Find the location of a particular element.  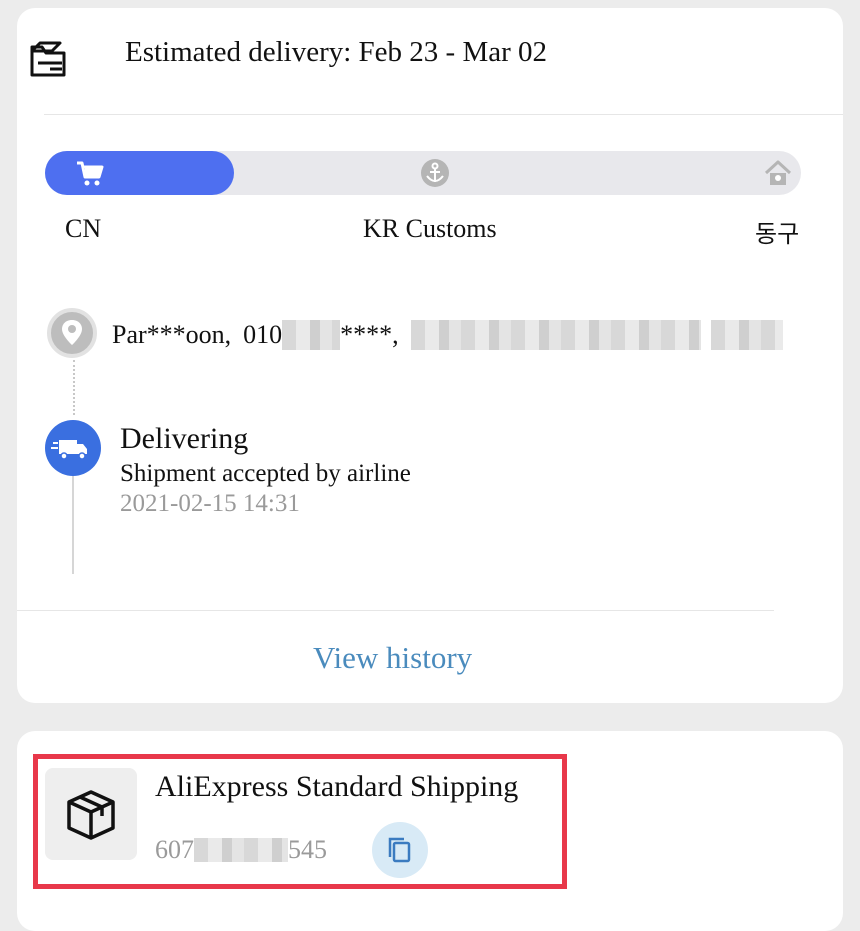

copy-tracking-button is located at coordinates (400, 850).